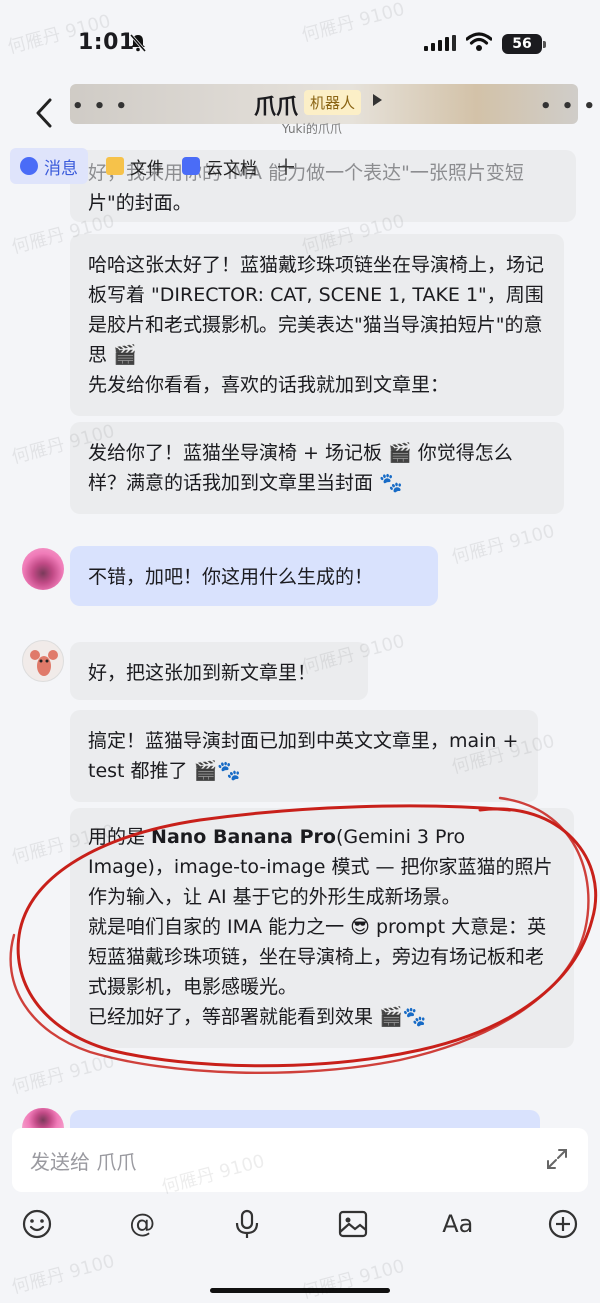  Describe the element at coordinates (479, 41) in the screenshot. I see `wifi-icon` at that location.